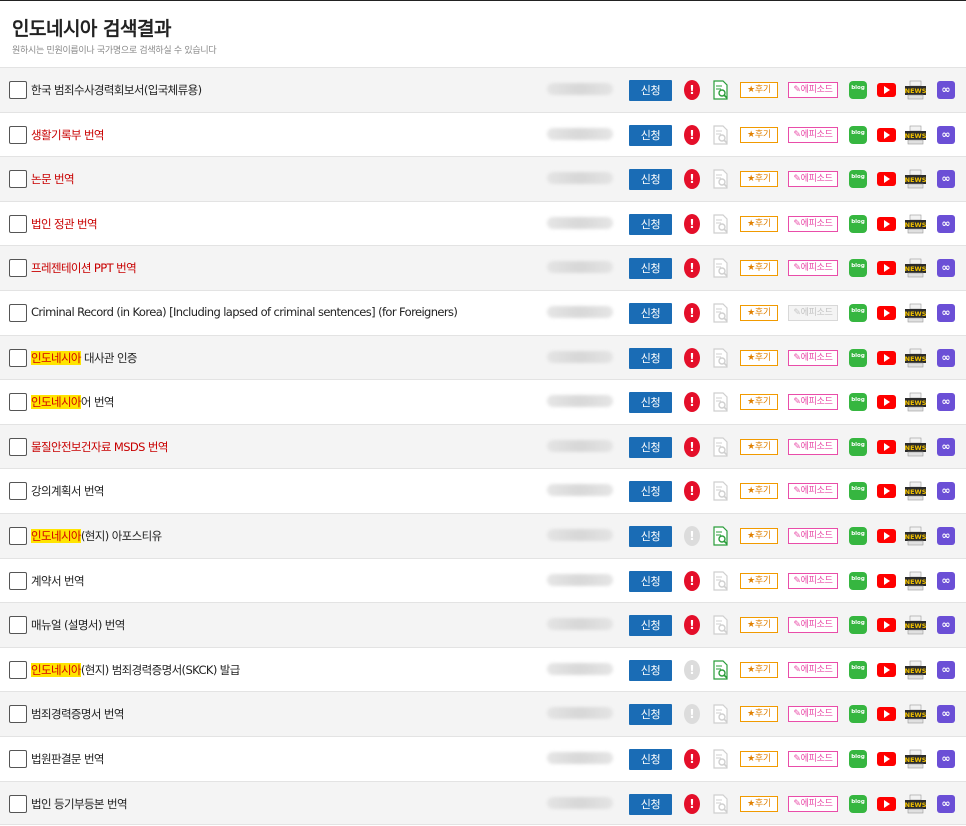 This screenshot has height=826, width=966. What do you see at coordinates (53, 179) in the screenshot?
I see `item-name: 논문 번역` at bounding box center [53, 179].